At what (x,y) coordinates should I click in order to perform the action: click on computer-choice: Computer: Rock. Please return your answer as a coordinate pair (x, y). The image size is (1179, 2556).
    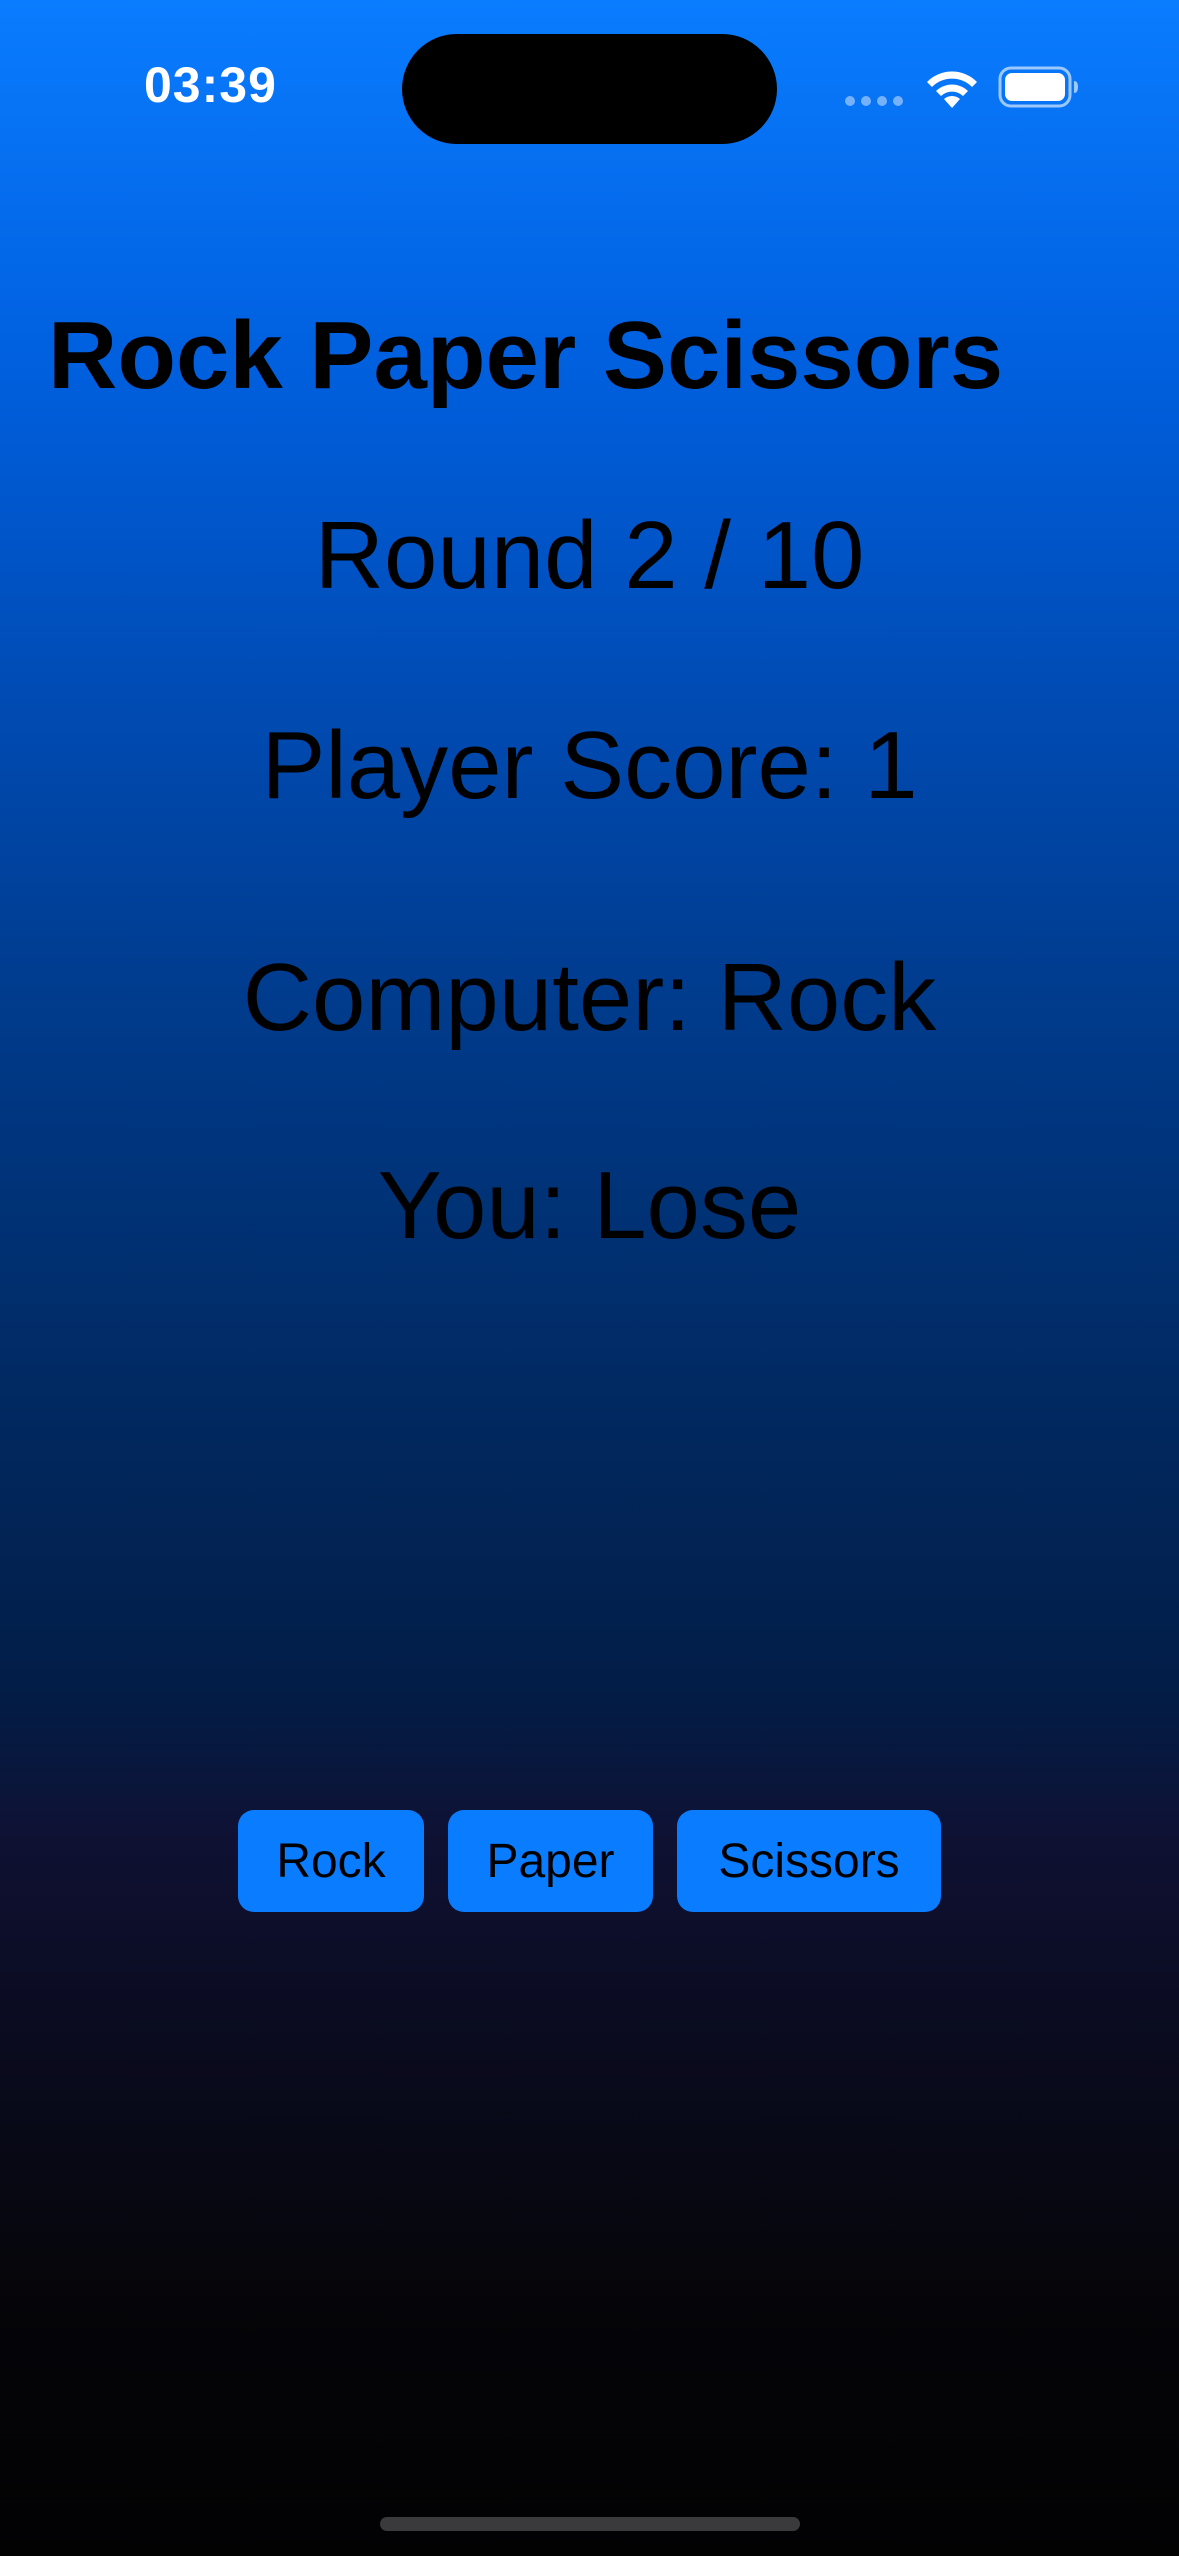
    Looking at the image, I should click on (589, 997).